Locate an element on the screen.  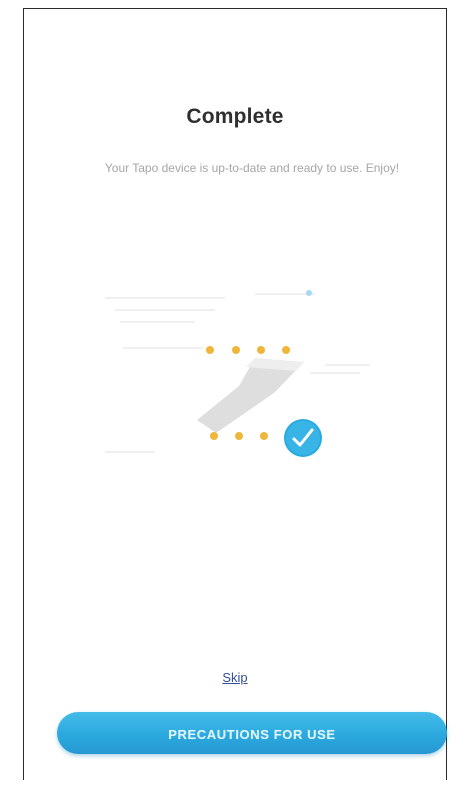
bottom-dot-row is located at coordinates (239, 436).